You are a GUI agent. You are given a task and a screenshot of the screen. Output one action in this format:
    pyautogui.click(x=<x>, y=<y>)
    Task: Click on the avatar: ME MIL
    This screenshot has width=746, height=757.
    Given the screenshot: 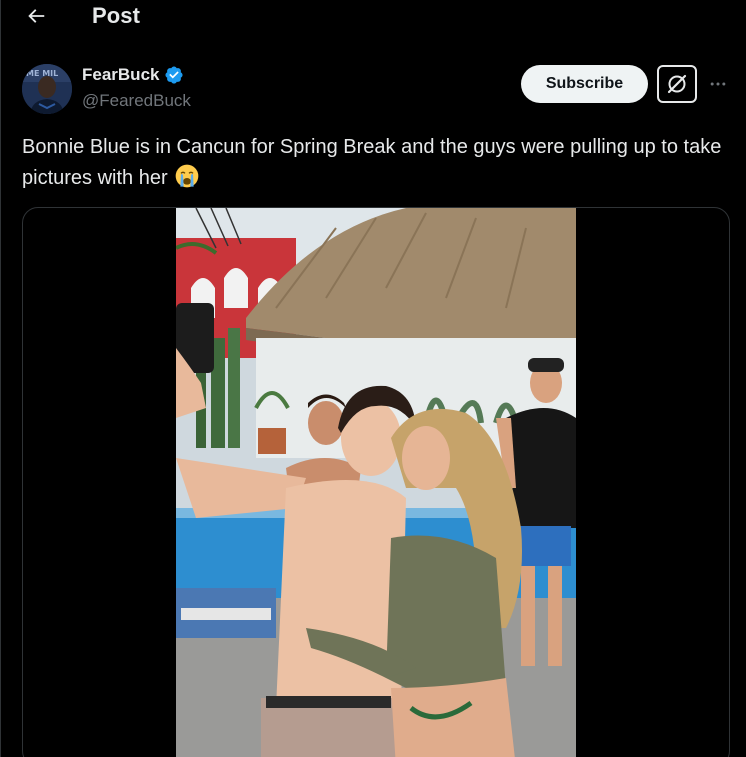 What is the action you would take?
    pyautogui.click(x=47, y=89)
    